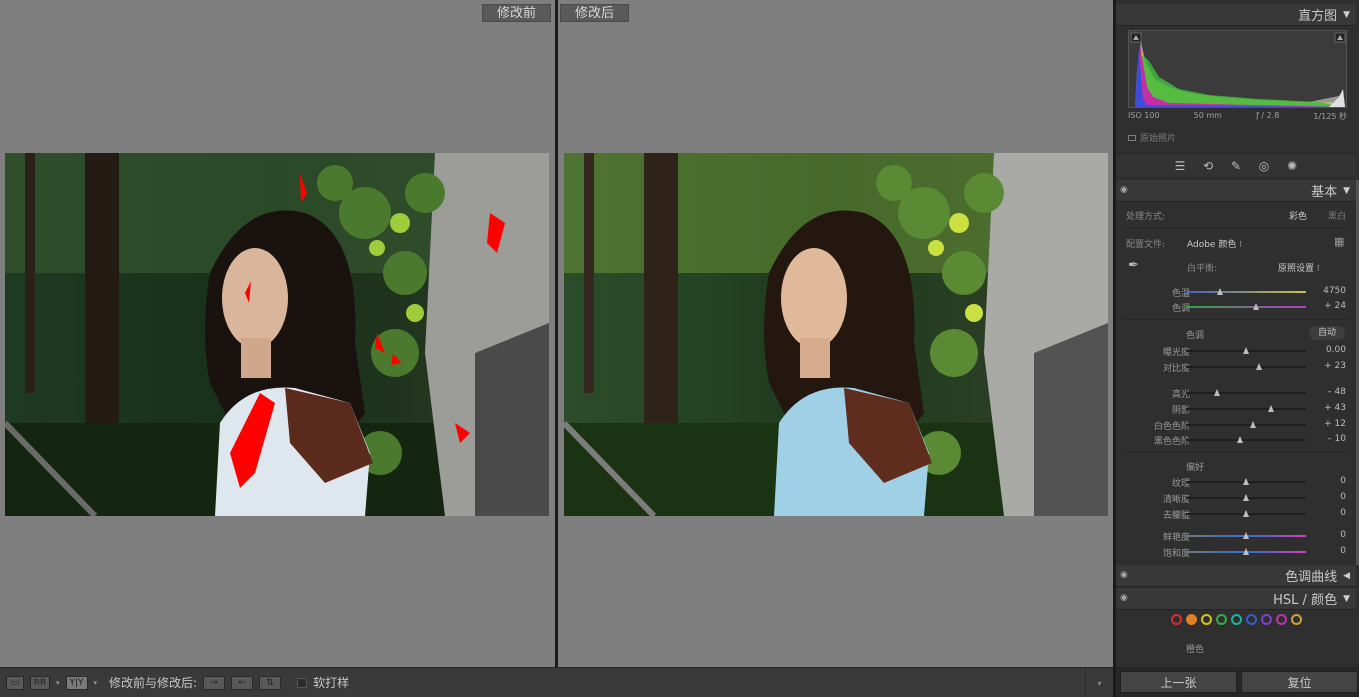 The image size is (1359, 697). Describe the element at coordinates (1343, 497) in the screenshot. I see `clarity-value: 0` at that location.